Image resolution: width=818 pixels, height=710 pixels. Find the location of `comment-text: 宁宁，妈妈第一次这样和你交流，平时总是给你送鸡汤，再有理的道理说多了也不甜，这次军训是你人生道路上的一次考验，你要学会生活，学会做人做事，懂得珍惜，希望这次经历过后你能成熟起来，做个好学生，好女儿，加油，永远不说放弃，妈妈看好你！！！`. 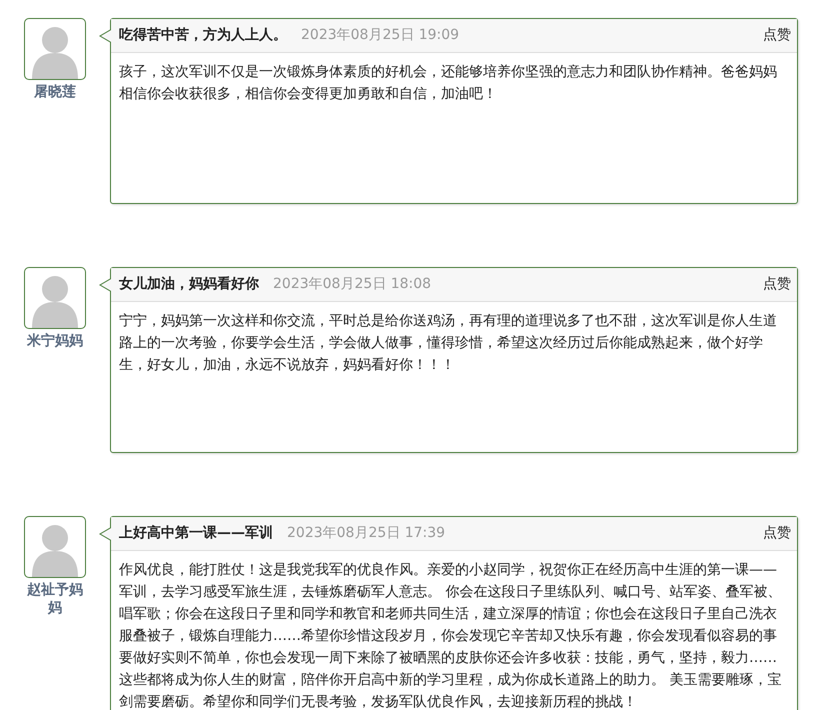

comment-text: 宁宁，妈妈第一次这样和你交流，平时总是给你送鸡汤，再有理的道理说多了也不甜，这次军训是你人生道路上的一次考验，你要学会生活，学会做人做事，懂得珍惜，希望这次经历过后你能成熟起来，做个好学生，好女儿，加油，永远不说放弃，妈妈看好你！！！ is located at coordinates (448, 343).